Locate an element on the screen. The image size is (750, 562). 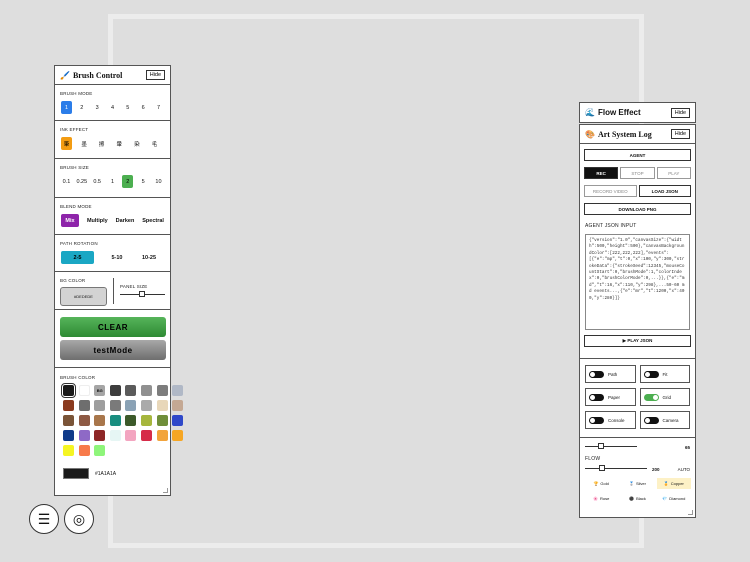
play-button: PLAY is located at coordinates (673, 173).